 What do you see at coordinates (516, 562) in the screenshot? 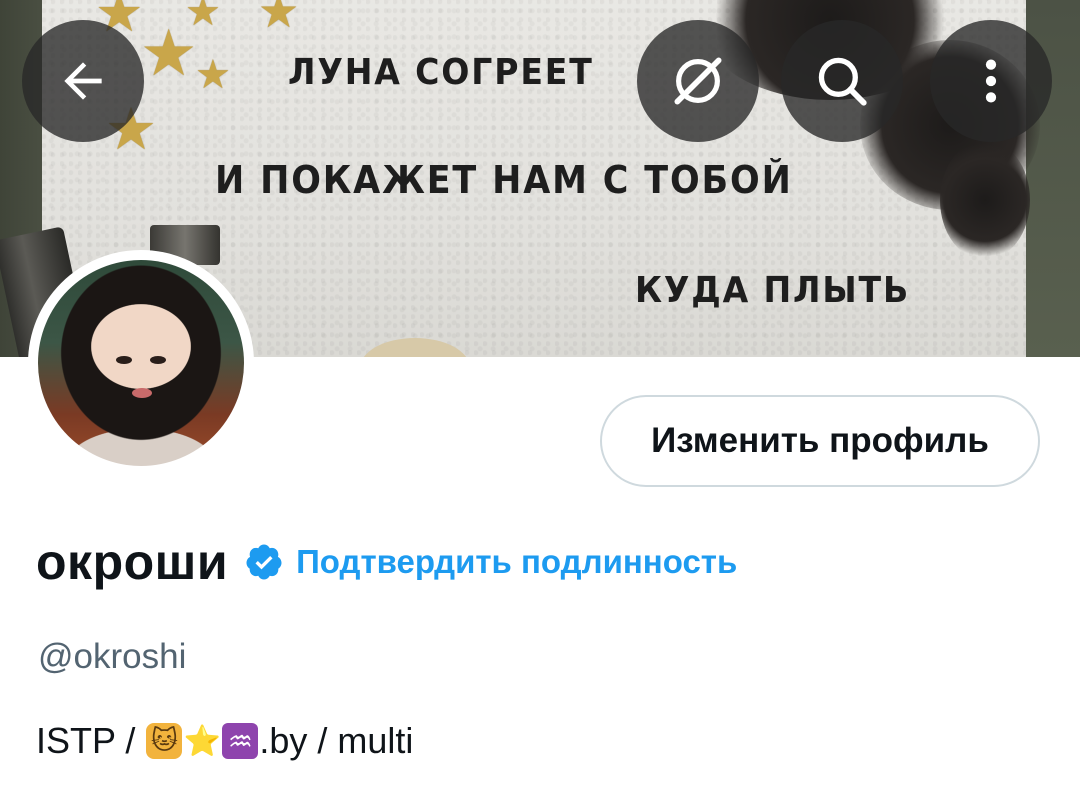
I see `verify-authenticity-link: Подтвердить подлинность` at bounding box center [516, 562].